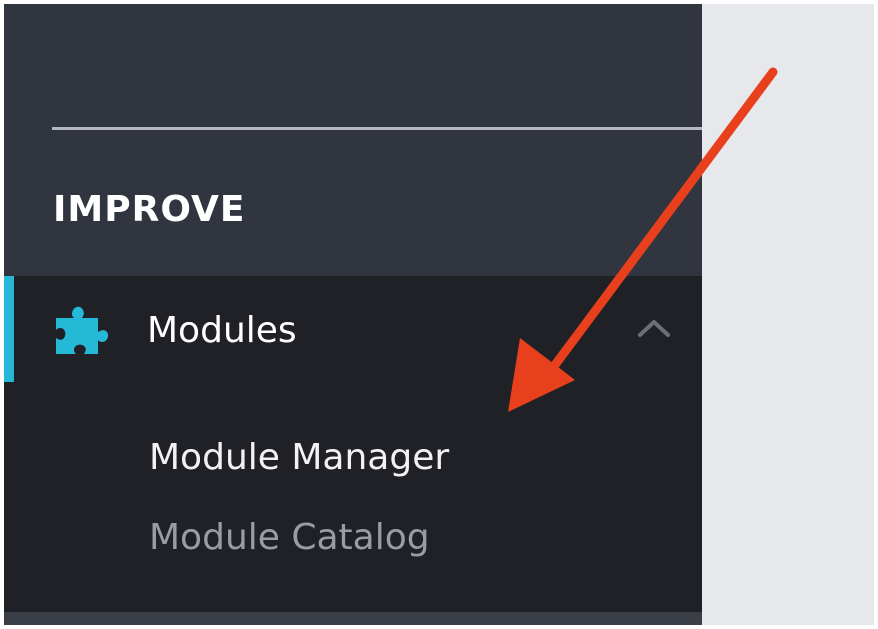 The height and width of the screenshot is (629, 878). What do you see at coordinates (353, 618) in the screenshot?
I see `sidebar-bottom-strip` at bounding box center [353, 618].